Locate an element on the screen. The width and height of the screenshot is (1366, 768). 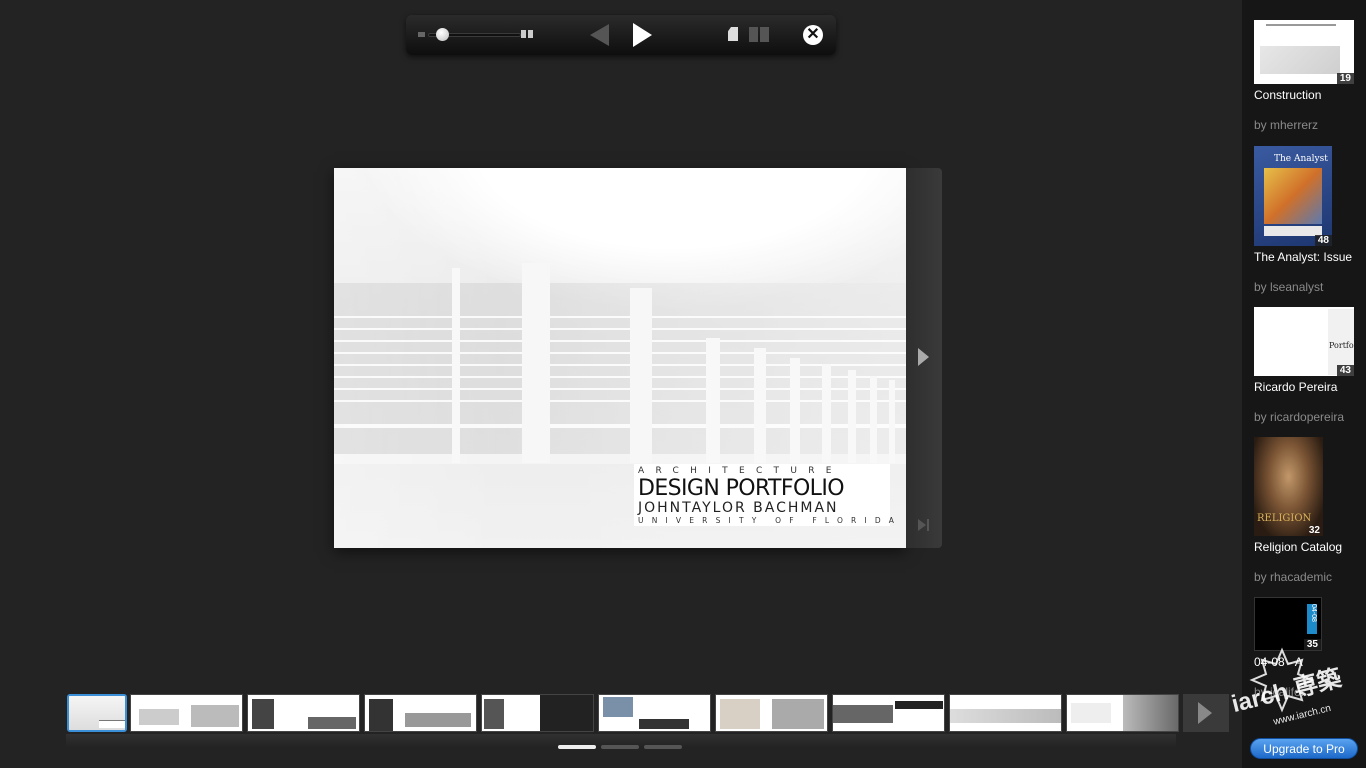
recommendation-item: 19 Construction by mherrerz is located at coordinates (1304, 76).